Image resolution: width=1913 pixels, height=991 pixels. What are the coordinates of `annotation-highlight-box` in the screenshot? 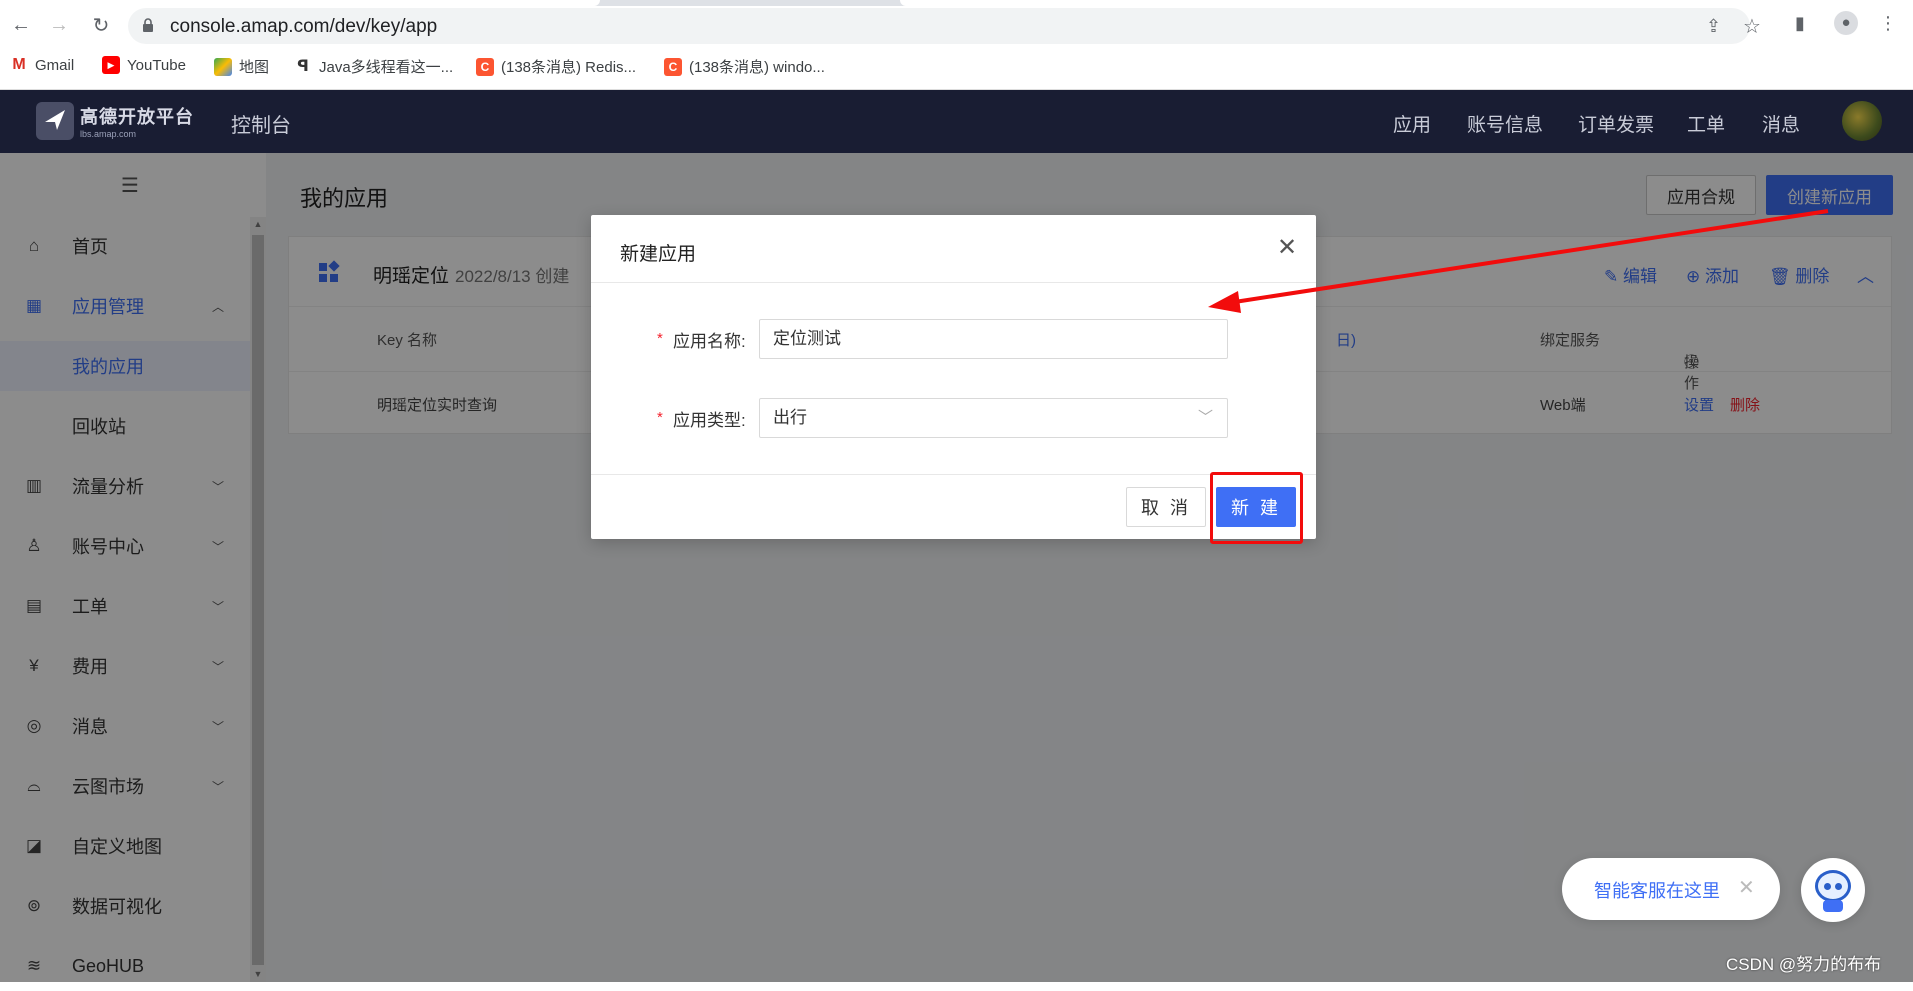 It's located at (1256, 508).